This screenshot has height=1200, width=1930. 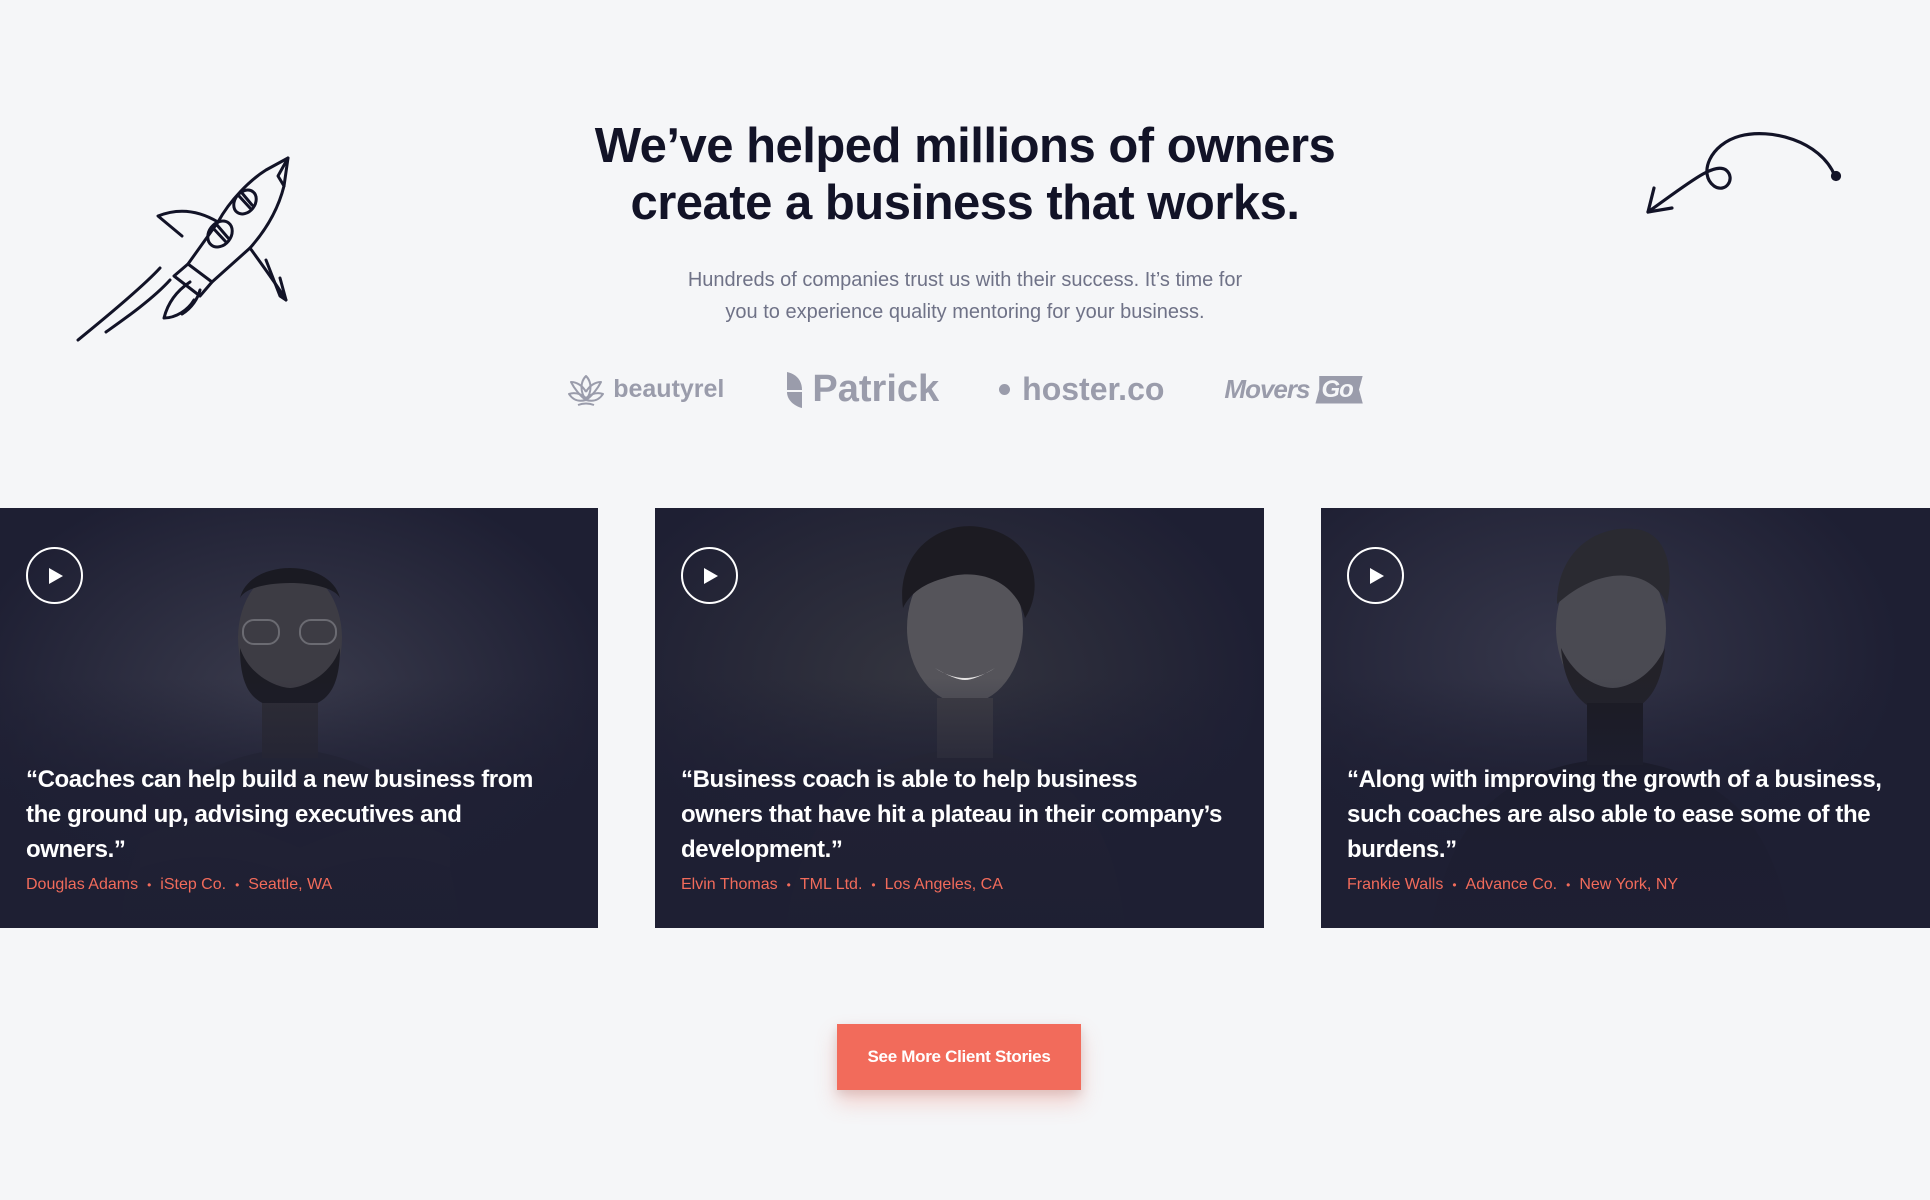 I want to click on dot-icon, so click(x=1005, y=389).